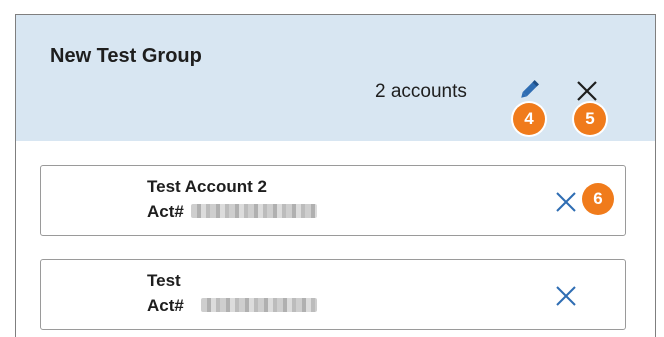 The width and height of the screenshot is (664, 337). I want to click on close-icon, so click(587, 91).